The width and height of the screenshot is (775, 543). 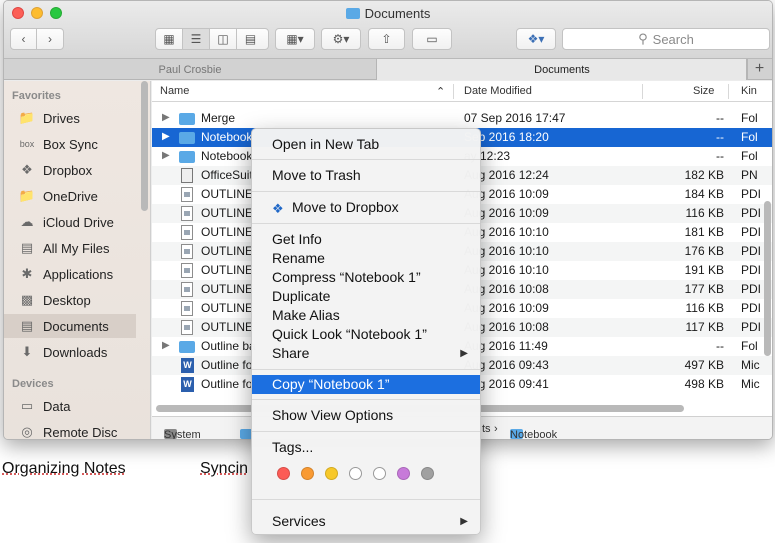 I want to click on arrange-button: ▦▾, so click(x=295, y=39).